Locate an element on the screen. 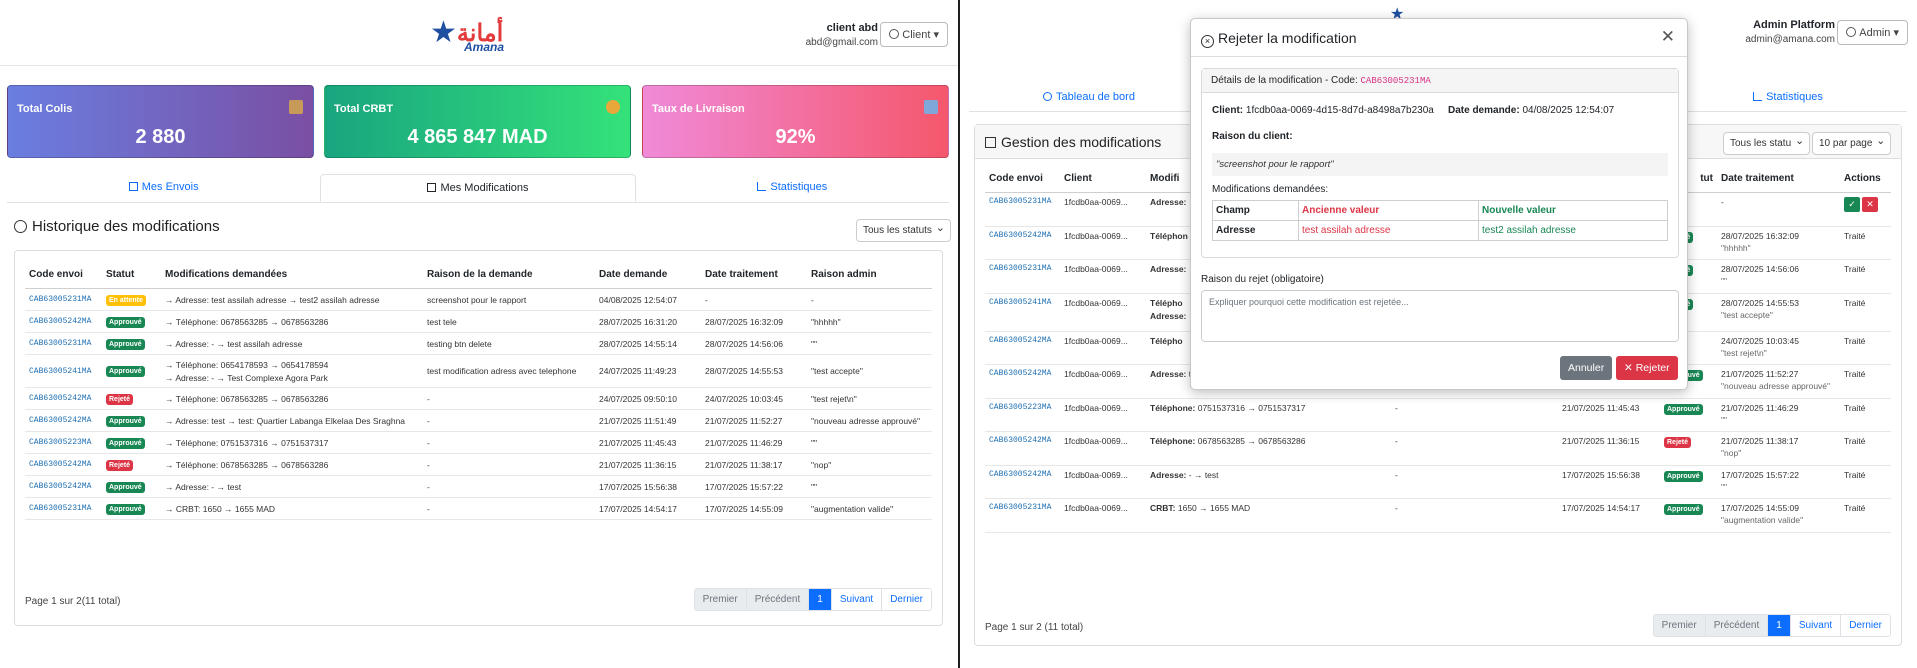 The width and height of the screenshot is (1917, 668). status-cell: Rejeté is located at coordinates (1688, 448).